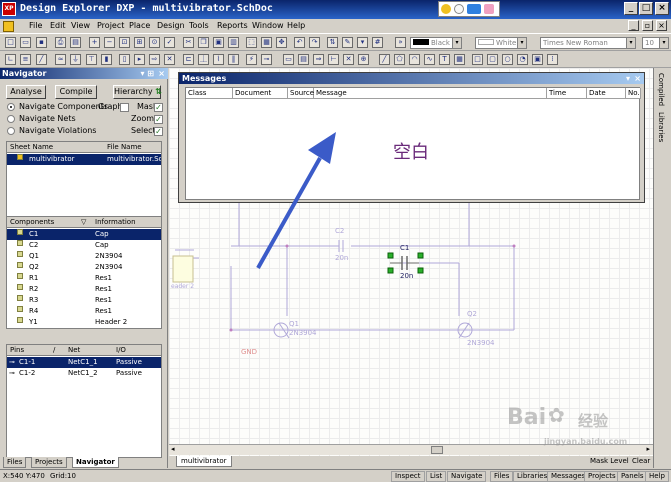 This screenshot has width=671, height=482. I want to click on radio-navigate-components, so click(11, 107).